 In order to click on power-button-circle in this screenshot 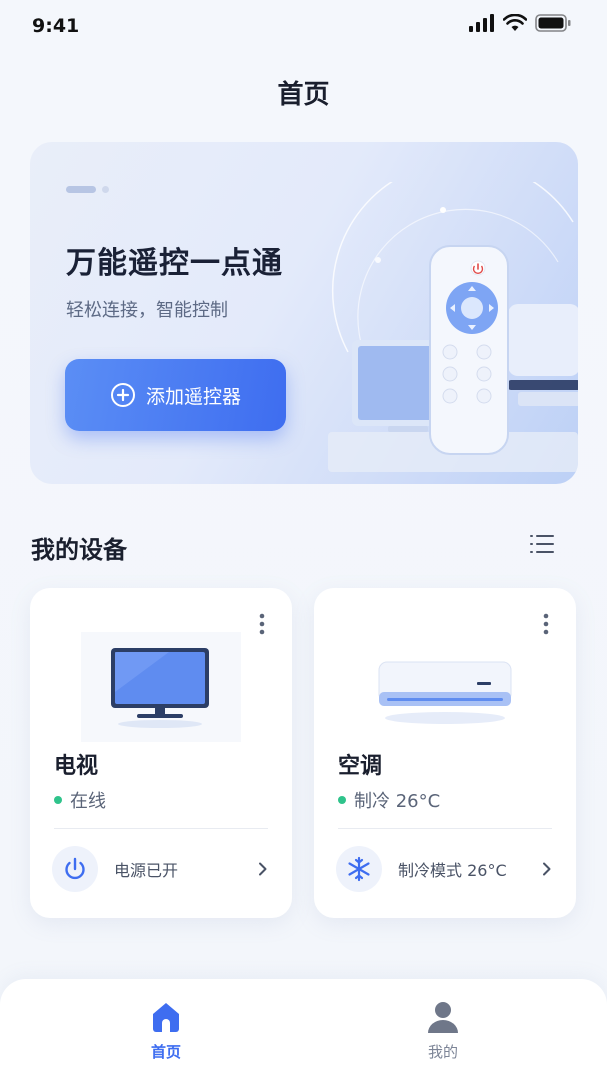, I will do `click(75, 869)`.